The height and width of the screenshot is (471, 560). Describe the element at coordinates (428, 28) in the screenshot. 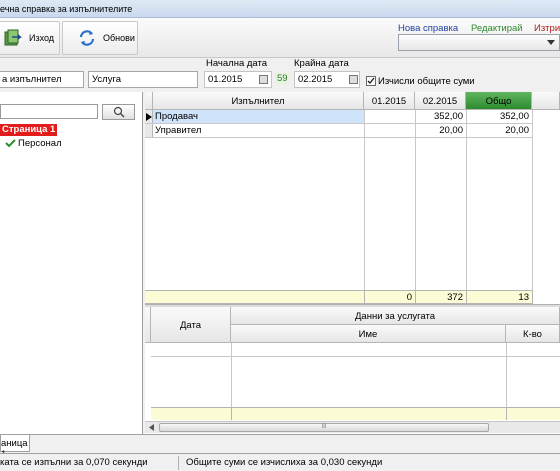

I see `new-report-link: Нова справка` at that location.